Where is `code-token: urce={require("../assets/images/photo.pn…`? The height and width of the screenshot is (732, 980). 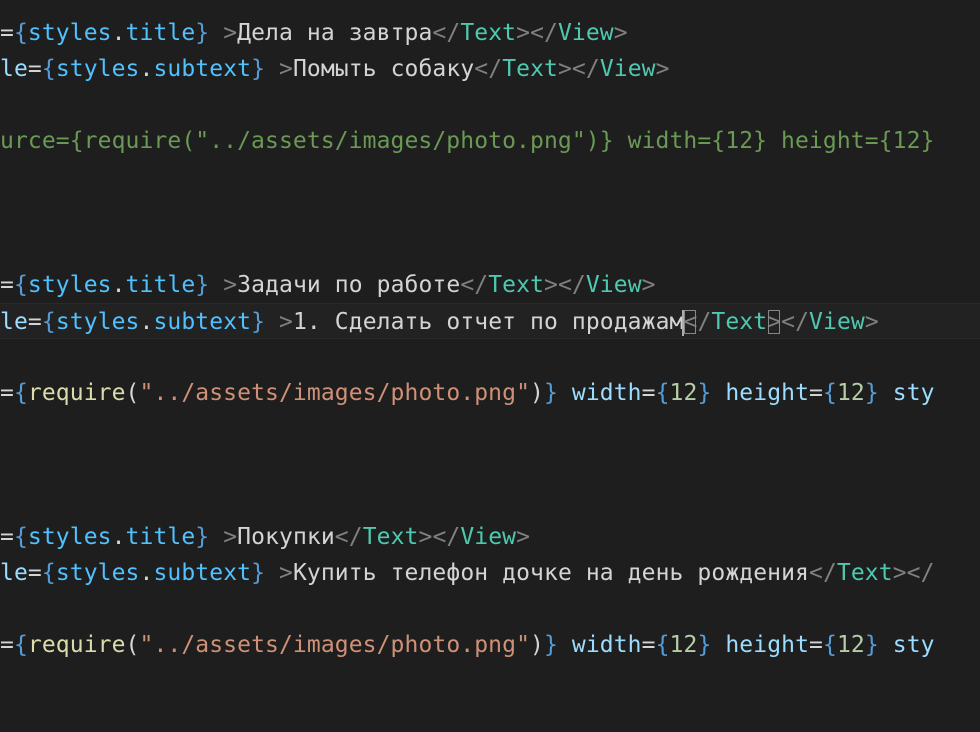
code-token: urce={require("../assets/images/photo.pn… is located at coordinates (467, 141).